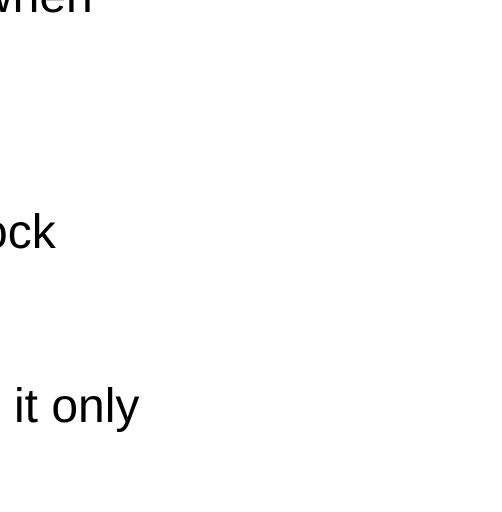 The height and width of the screenshot is (512, 502). Describe the element at coordinates (46, 10) in the screenshot. I see `text-line-when: when` at that location.